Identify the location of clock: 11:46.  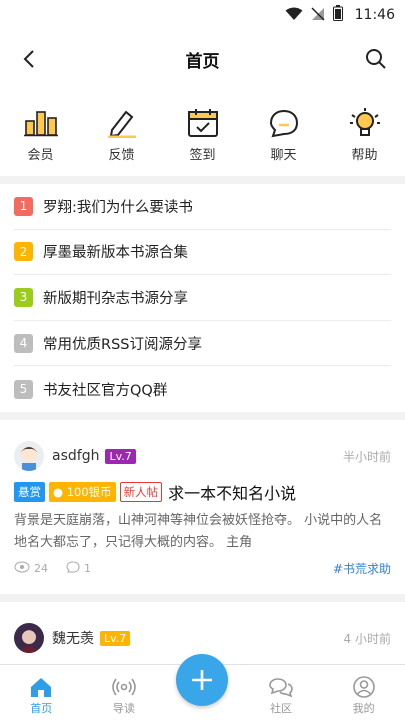
(374, 15).